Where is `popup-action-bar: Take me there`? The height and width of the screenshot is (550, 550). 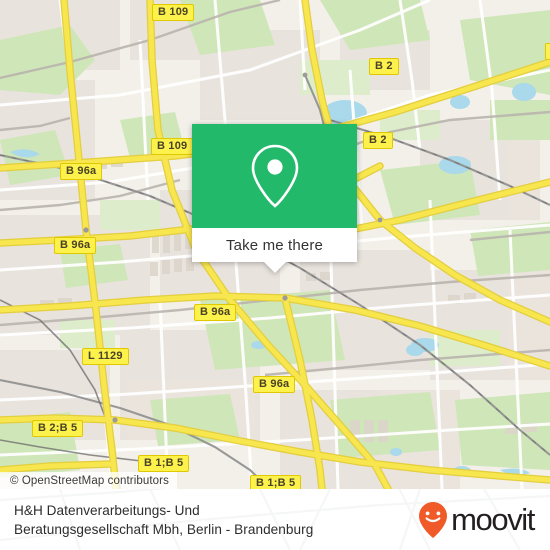 popup-action-bar: Take me there is located at coordinates (274, 245).